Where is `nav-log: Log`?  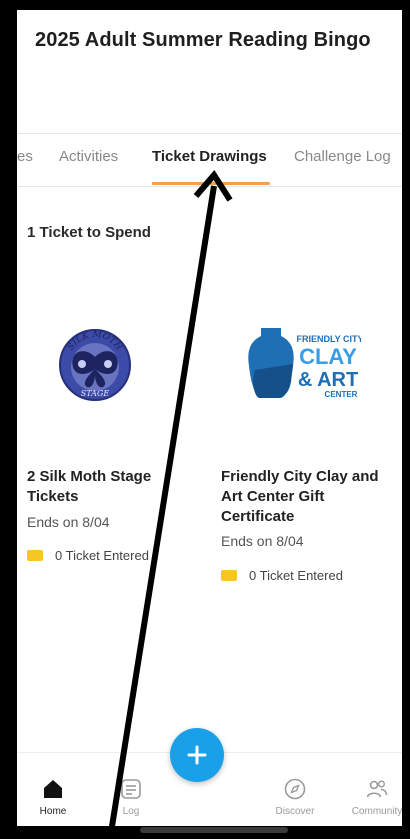
nav-log: Log is located at coordinates (131, 789).